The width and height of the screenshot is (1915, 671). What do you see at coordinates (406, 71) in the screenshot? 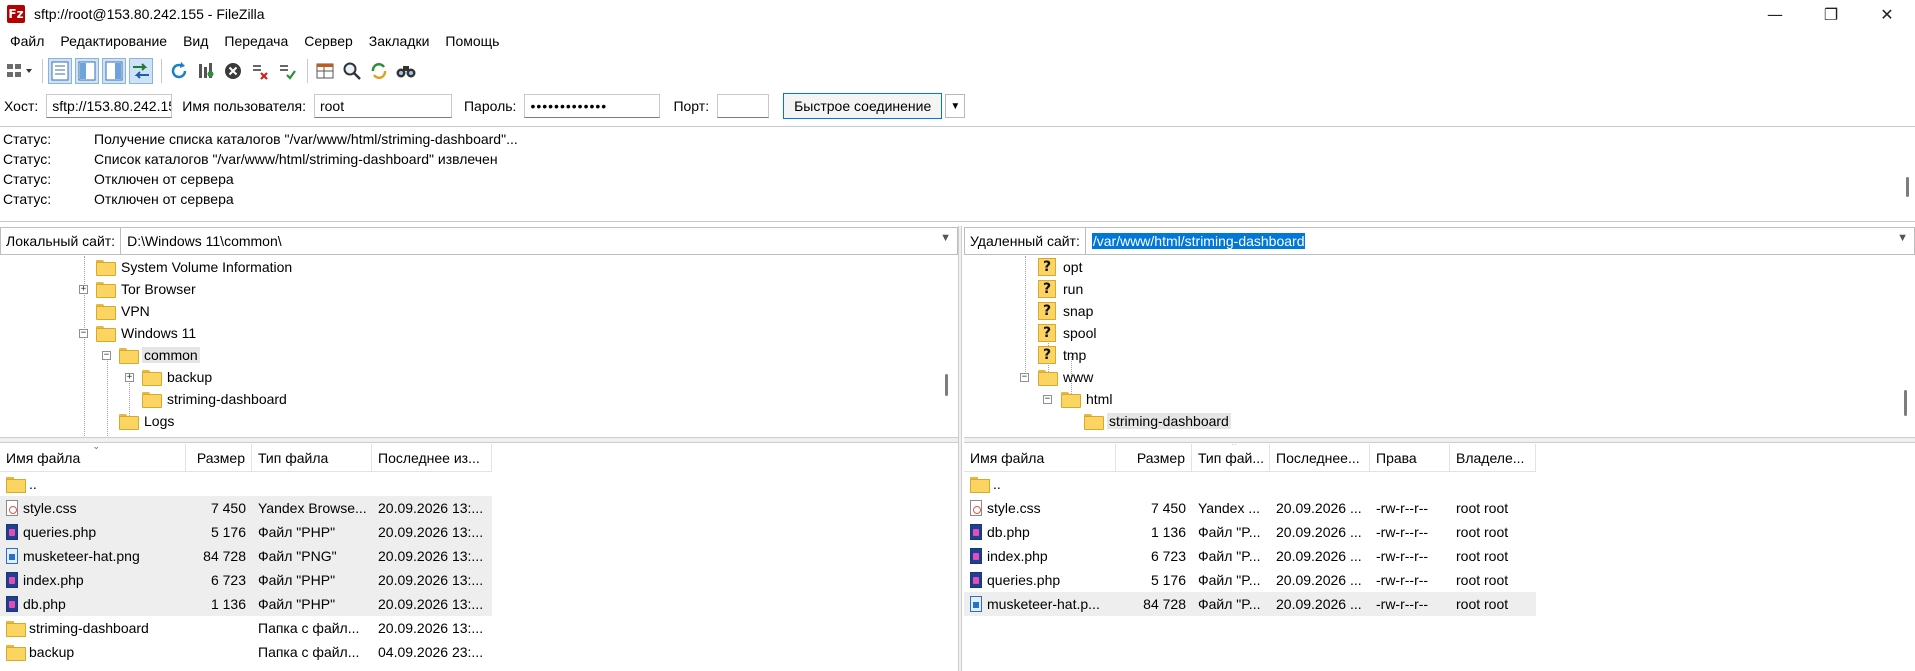
I see `search-remote-files-button` at bounding box center [406, 71].